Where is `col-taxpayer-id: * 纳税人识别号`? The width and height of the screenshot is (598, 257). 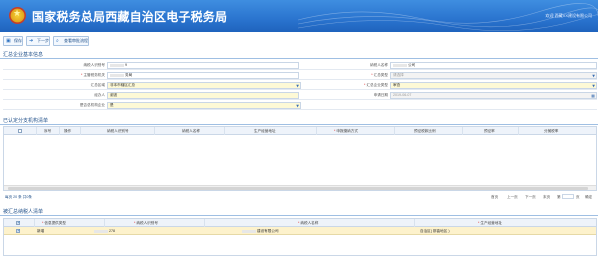
col-taxpayer-id: * 纳税人识别号 is located at coordinates (146, 223).